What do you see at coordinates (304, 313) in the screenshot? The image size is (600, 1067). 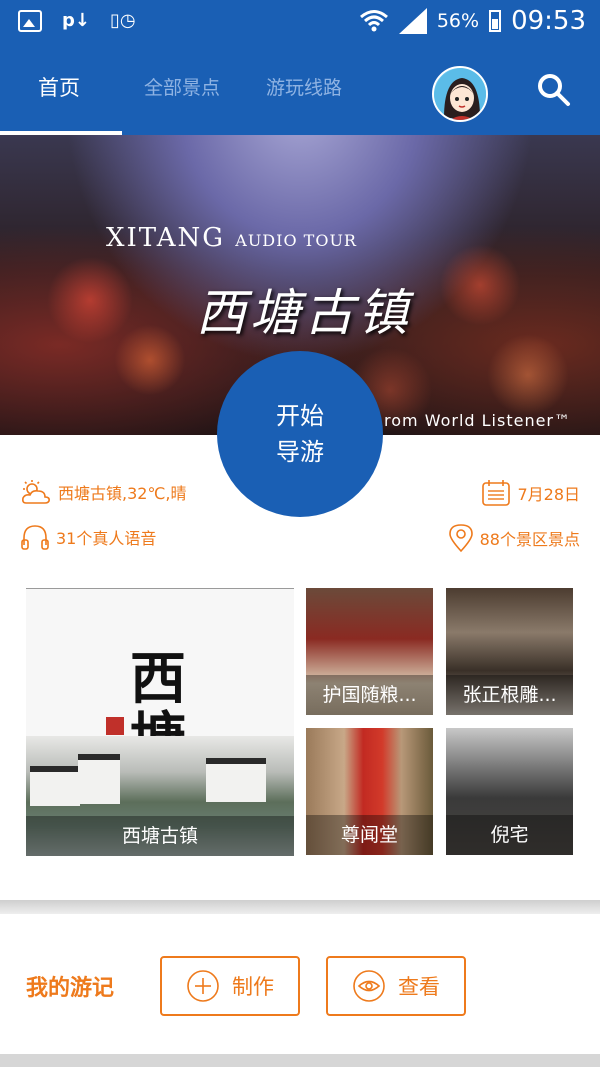 I see `banner-chinese-title: 西塘古镇` at bounding box center [304, 313].